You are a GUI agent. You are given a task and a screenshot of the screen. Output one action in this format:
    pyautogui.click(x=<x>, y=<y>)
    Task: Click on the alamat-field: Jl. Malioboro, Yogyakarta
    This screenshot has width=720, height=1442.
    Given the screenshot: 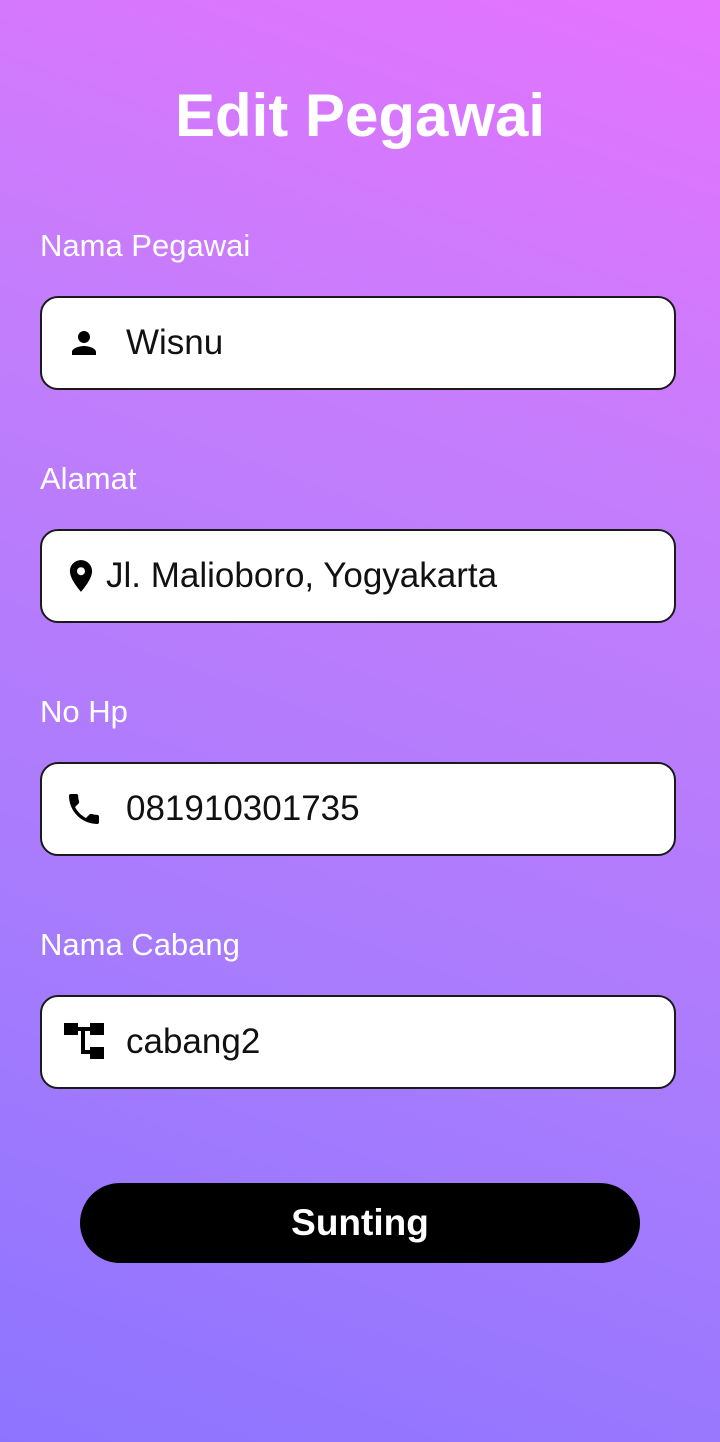 What is the action you would take?
    pyautogui.click(x=358, y=576)
    